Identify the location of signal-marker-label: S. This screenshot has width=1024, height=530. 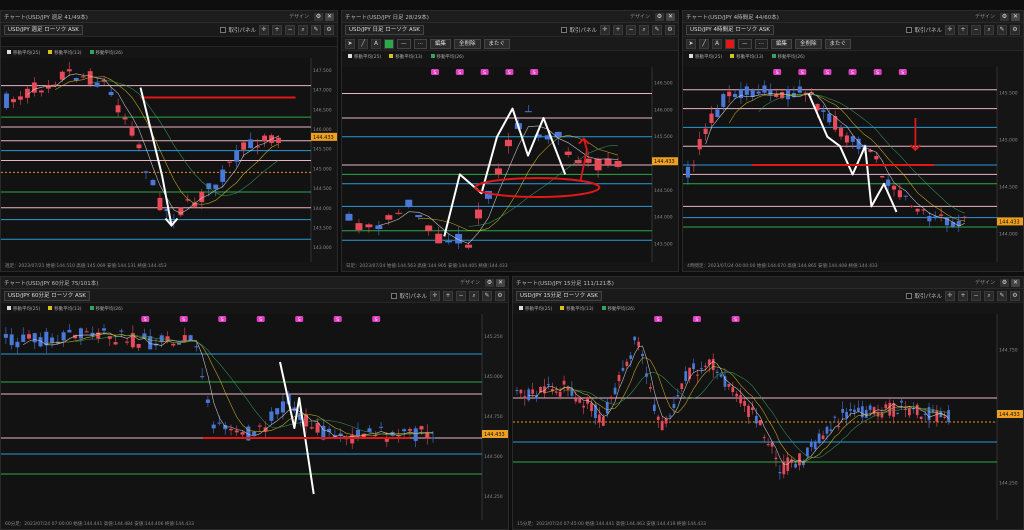
(802, 73).